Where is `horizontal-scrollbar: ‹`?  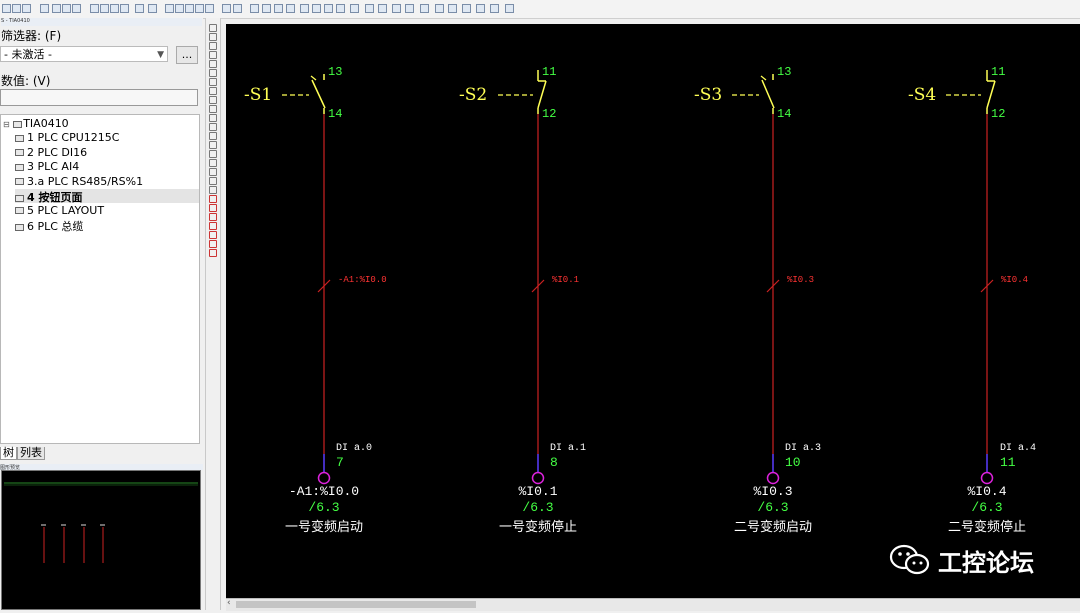 horizontal-scrollbar: ‹ is located at coordinates (653, 604).